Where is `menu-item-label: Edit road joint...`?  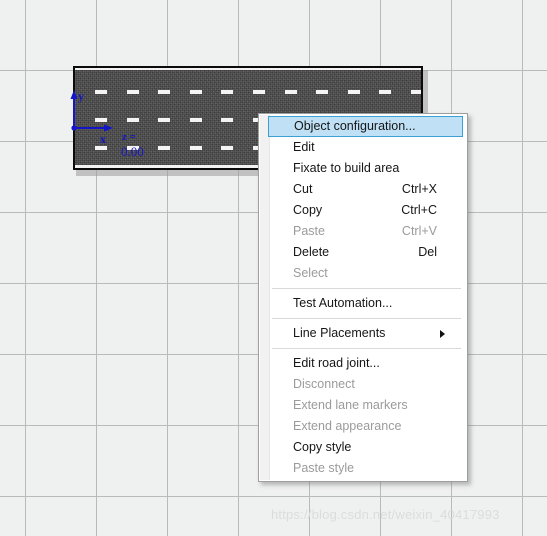 menu-item-label: Edit road joint... is located at coordinates (336, 363).